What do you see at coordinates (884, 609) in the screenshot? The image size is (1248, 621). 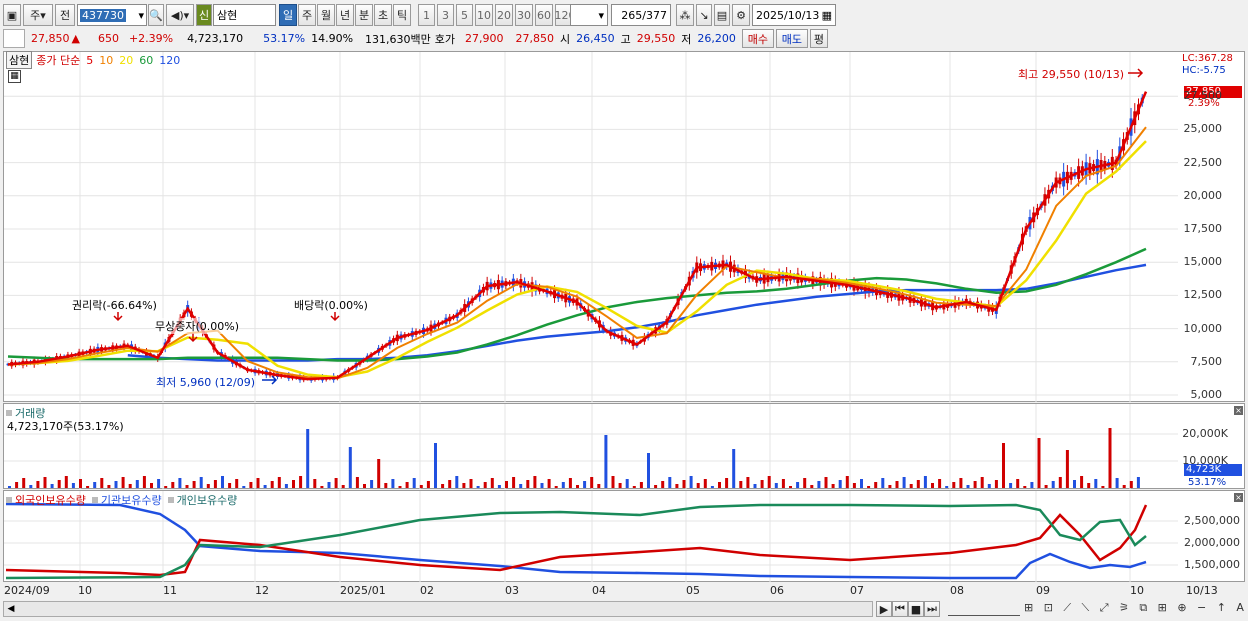 I see `scroll-right-icon: ▶` at bounding box center [884, 609].